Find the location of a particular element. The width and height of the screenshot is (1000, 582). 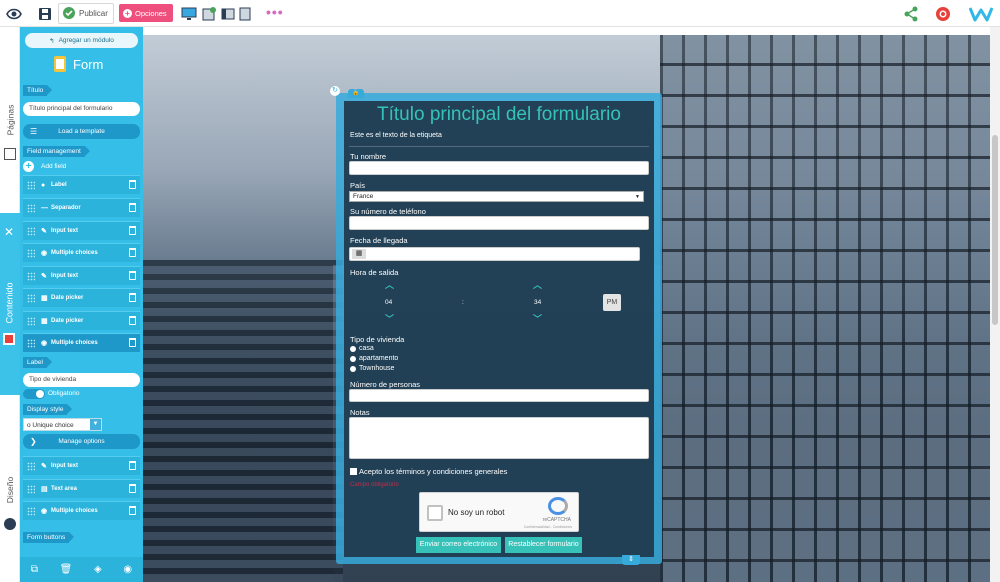

label-input: Tipo de vivienda is located at coordinates (81, 380).